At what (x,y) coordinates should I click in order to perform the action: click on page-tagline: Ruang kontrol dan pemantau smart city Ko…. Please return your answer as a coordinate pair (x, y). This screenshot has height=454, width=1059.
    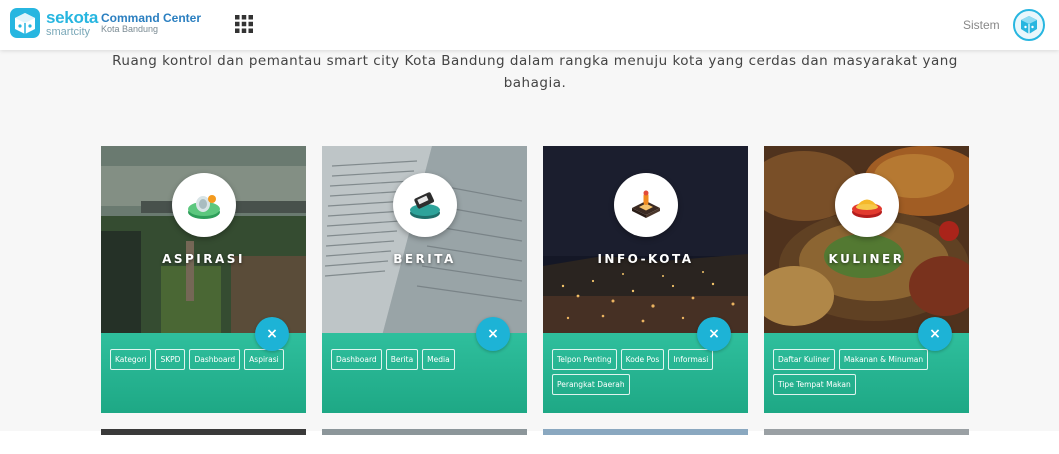
    Looking at the image, I should click on (535, 72).